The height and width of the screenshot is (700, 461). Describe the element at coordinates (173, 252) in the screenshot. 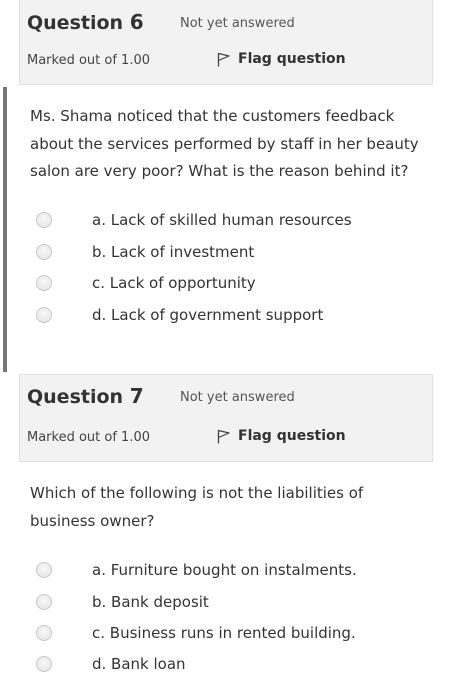

I see `option-label: b. Lack of investment` at that location.